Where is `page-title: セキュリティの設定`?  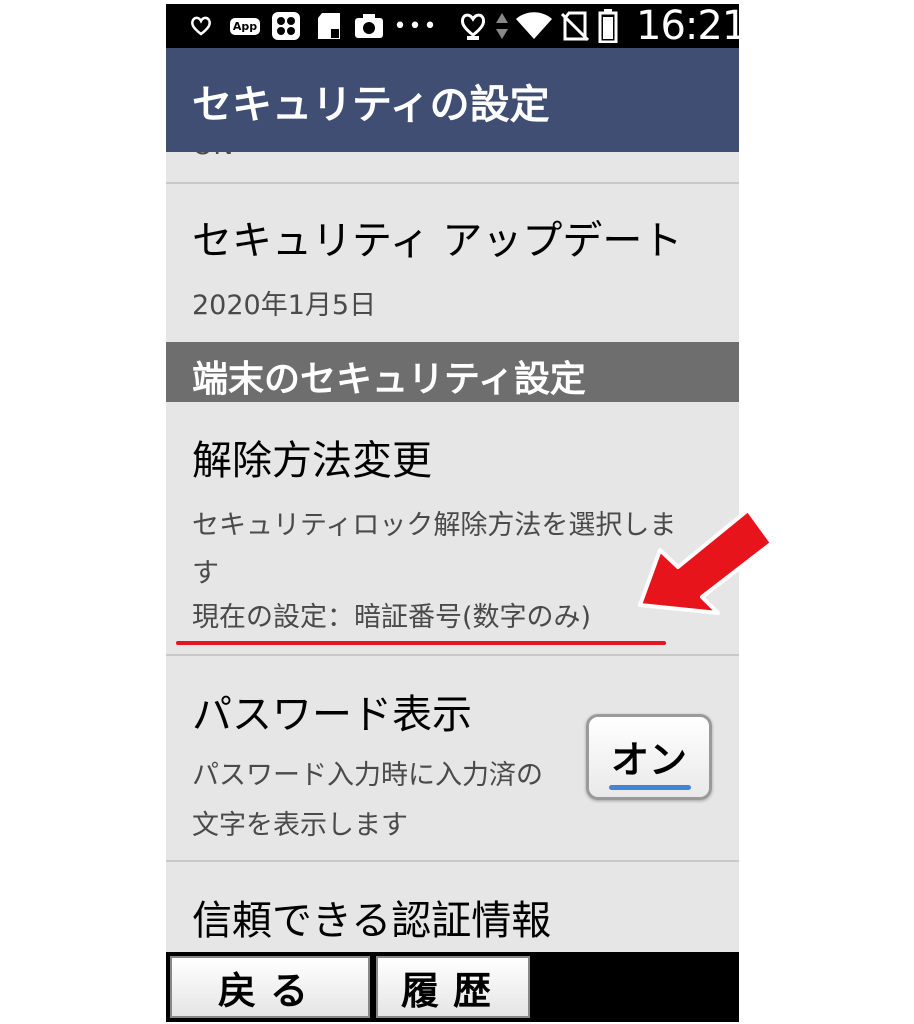 page-title: セキュリティの設定 is located at coordinates (371, 105).